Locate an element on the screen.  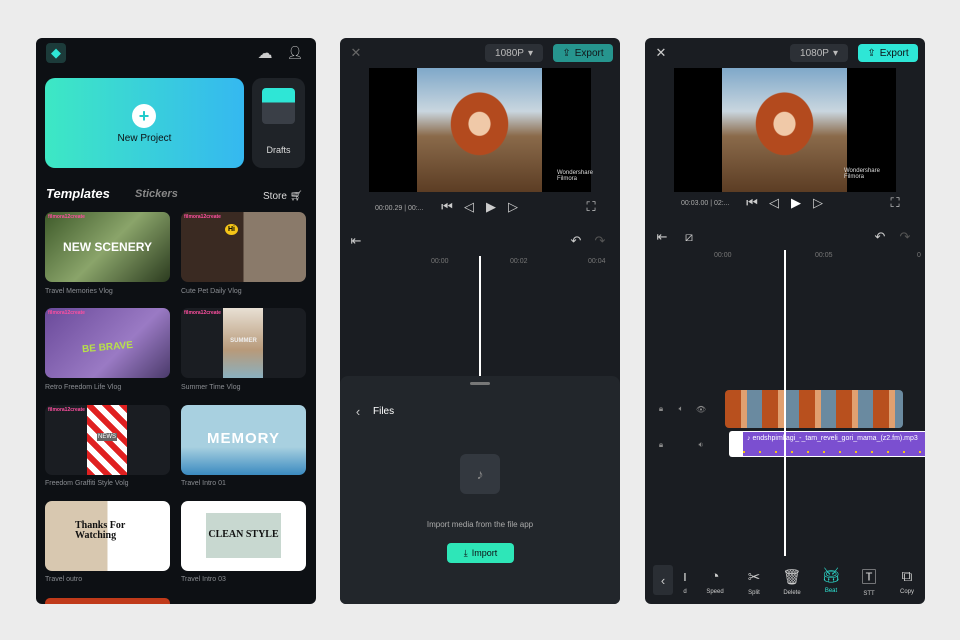
mute-icon: 🔈︎ is located at coordinates (681, 409).